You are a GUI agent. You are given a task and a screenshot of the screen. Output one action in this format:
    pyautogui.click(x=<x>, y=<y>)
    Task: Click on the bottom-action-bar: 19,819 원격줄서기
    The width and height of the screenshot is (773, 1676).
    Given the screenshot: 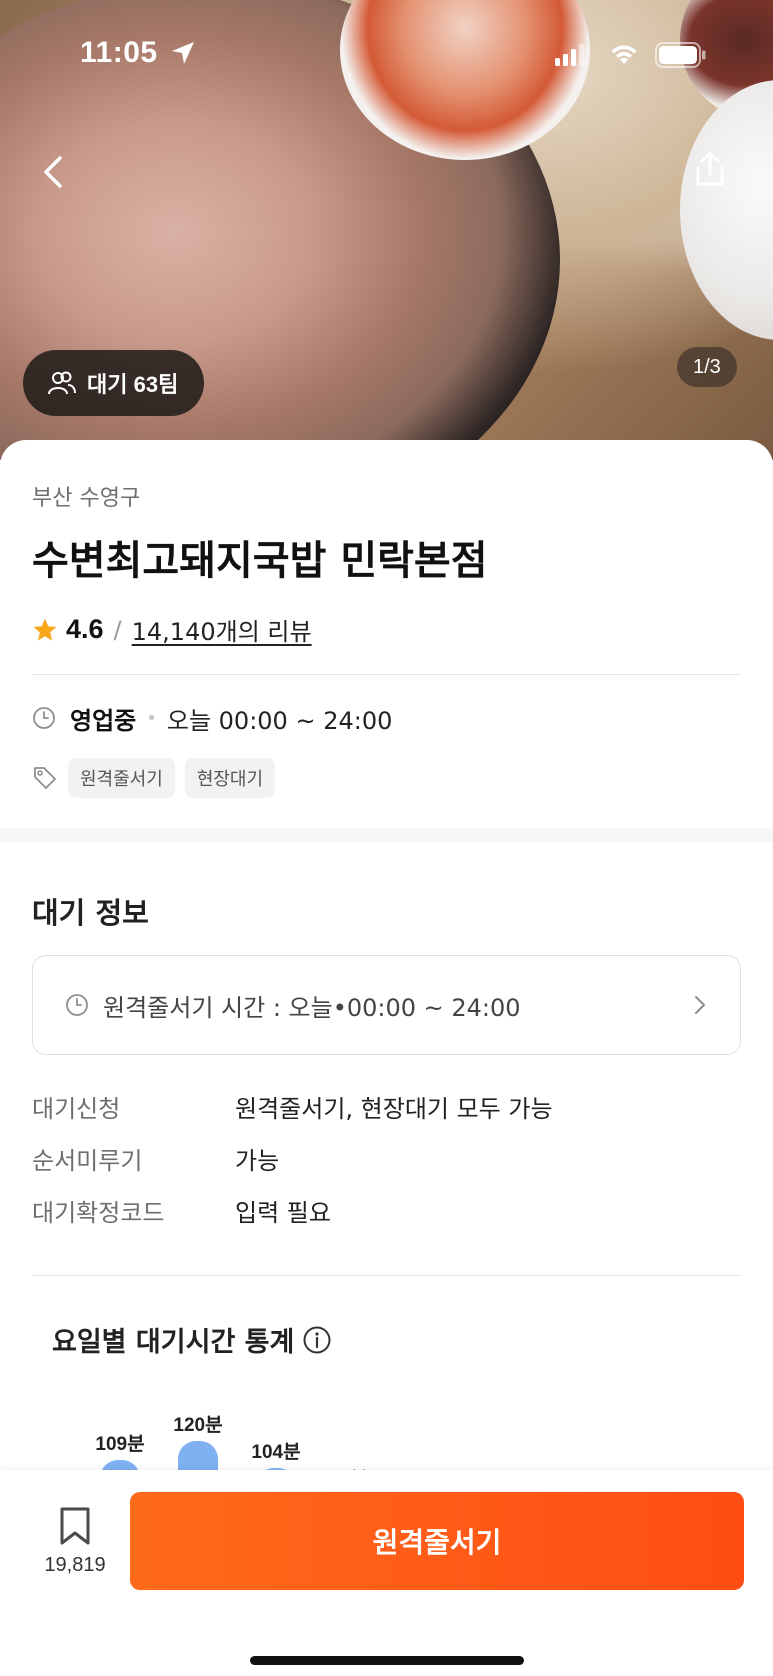 What is the action you would take?
    pyautogui.click(x=386, y=1573)
    